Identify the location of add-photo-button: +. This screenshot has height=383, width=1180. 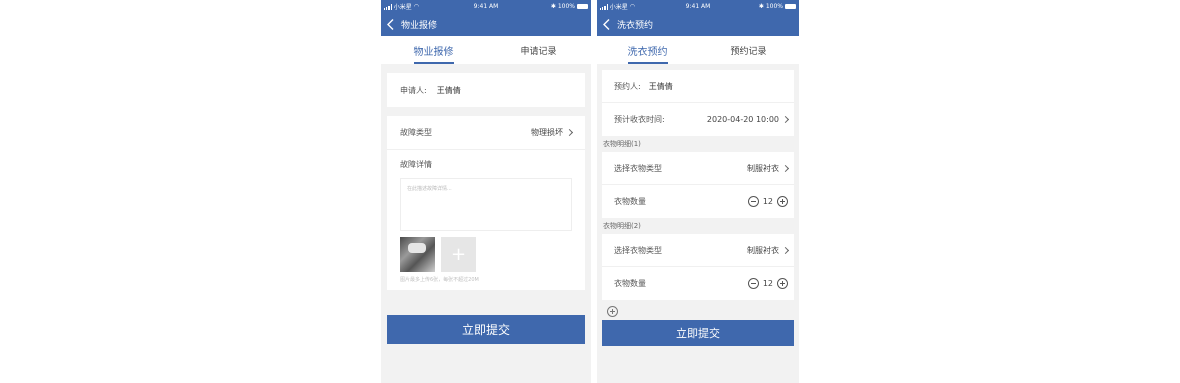
(458, 254).